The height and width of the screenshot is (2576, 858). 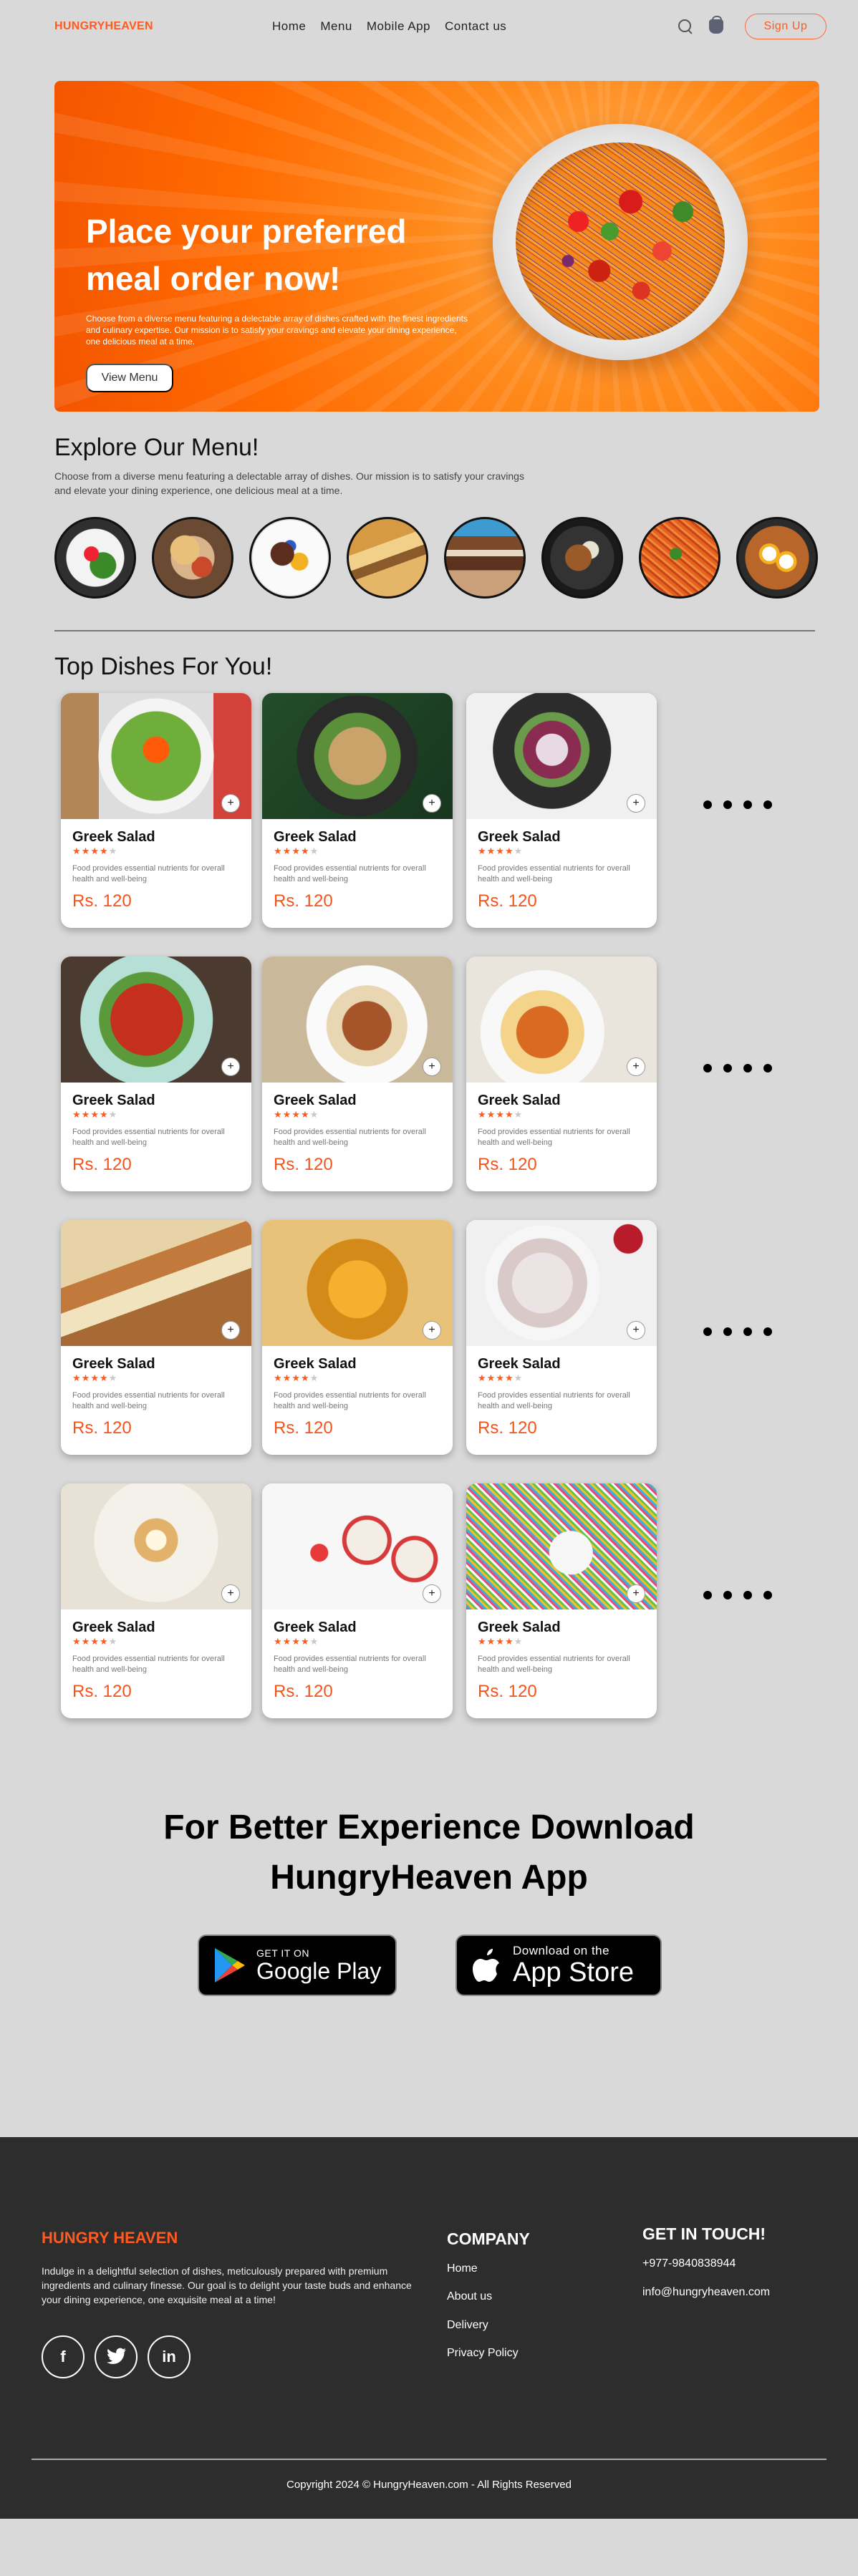 I want to click on company-title: COMPANY, so click(x=488, y=2238).